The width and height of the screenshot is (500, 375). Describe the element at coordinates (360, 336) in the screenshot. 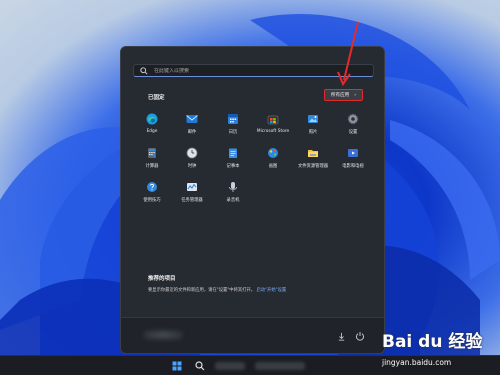

I see `power-icon` at that location.